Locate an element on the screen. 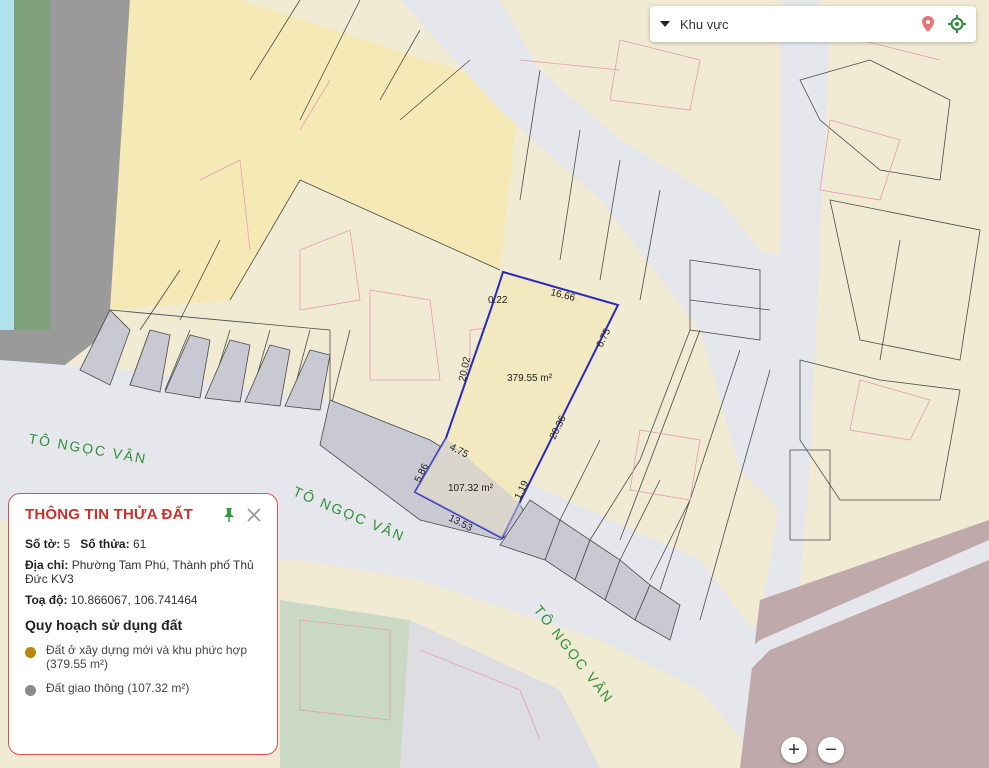  area-search-bar: Khu vực is located at coordinates (813, 24).